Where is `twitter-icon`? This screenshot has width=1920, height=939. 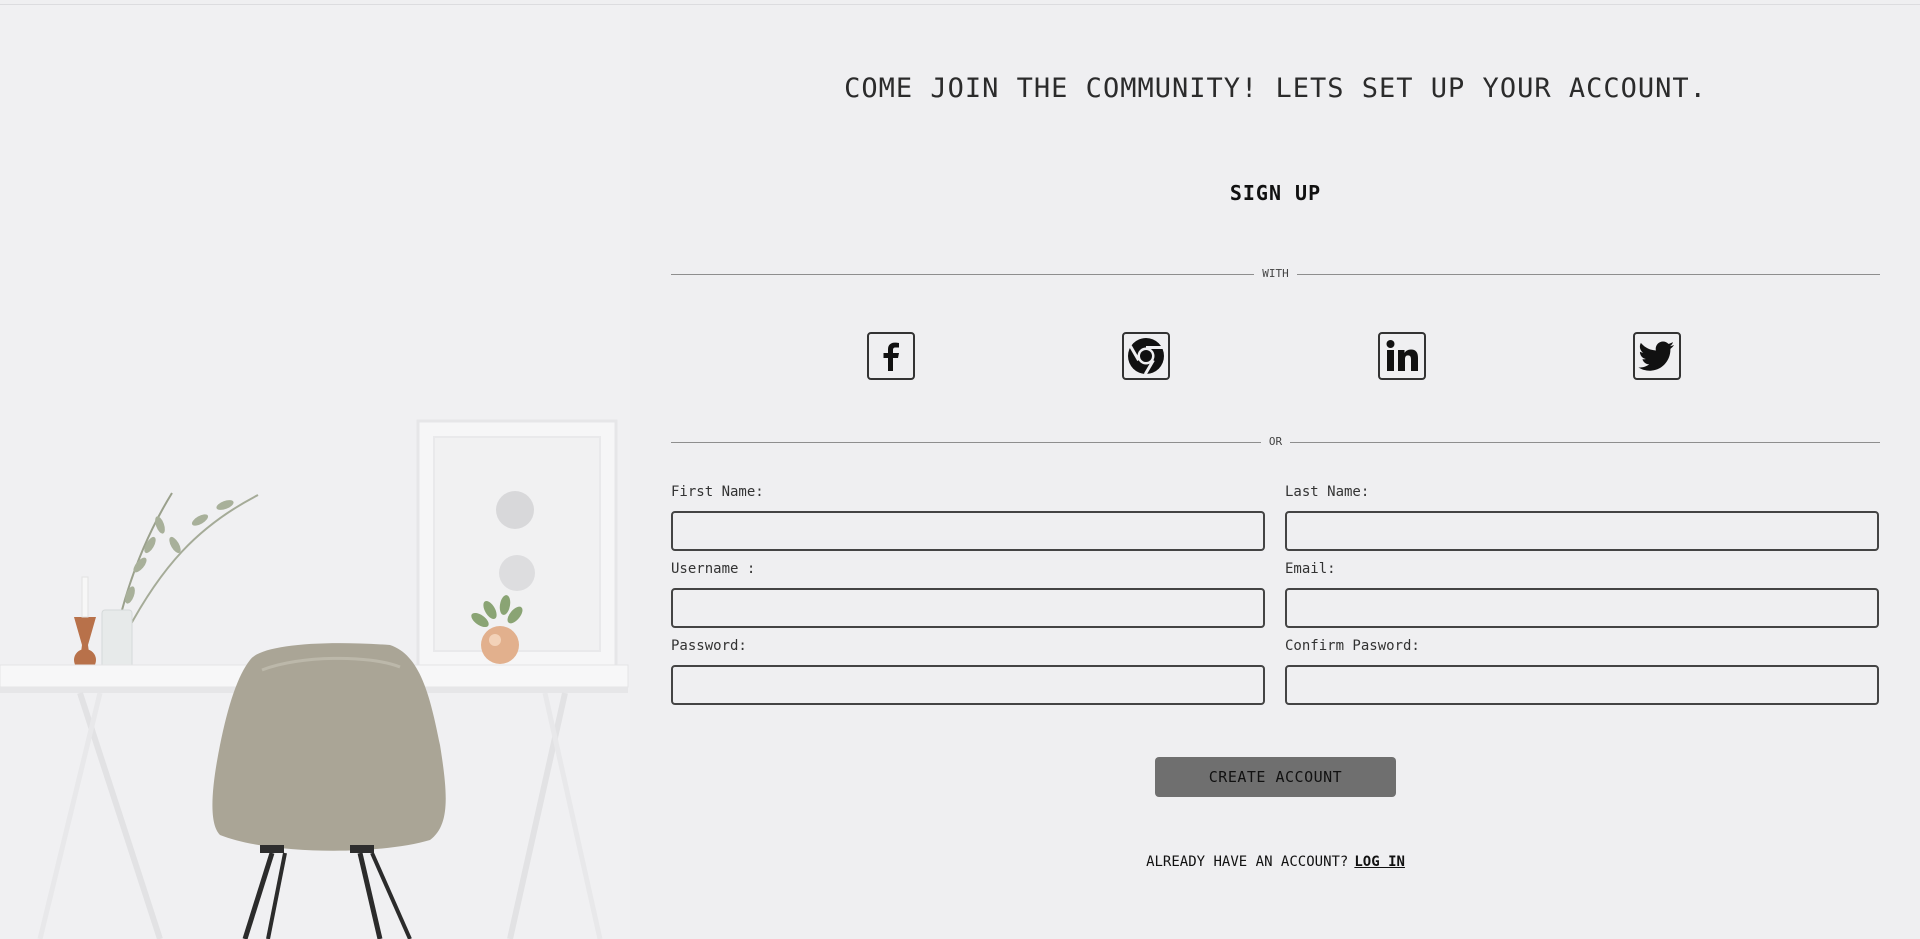 twitter-icon is located at coordinates (1656, 356).